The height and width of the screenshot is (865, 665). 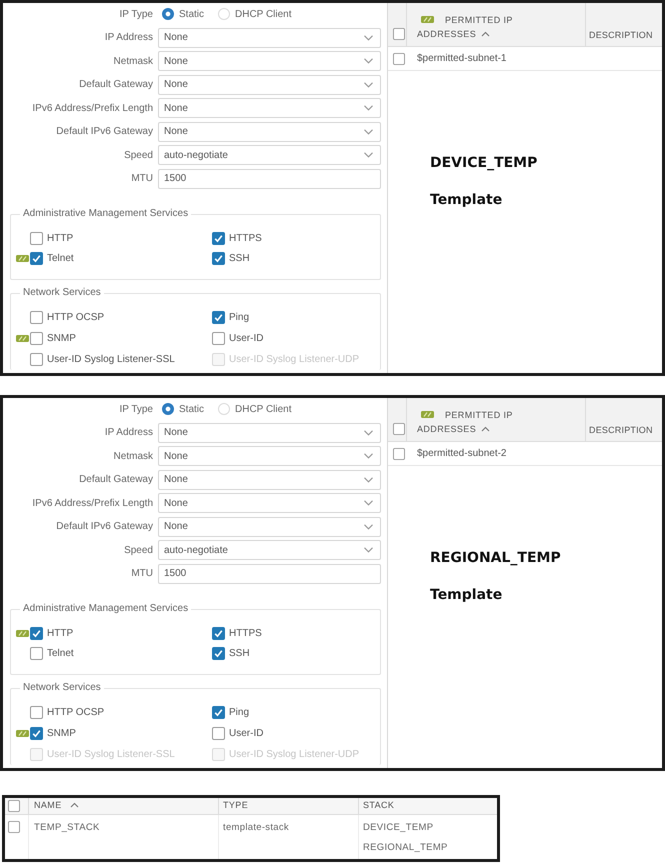 I want to click on stack-member: DEVICE_TEMP, so click(x=398, y=828).